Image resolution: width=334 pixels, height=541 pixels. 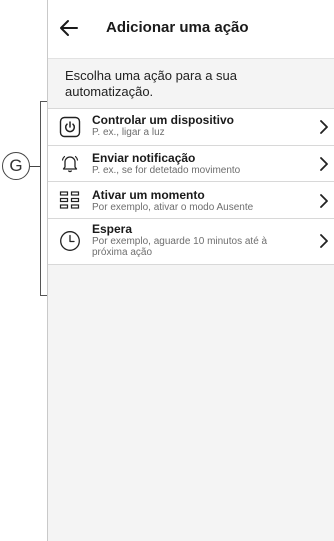 I want to click on bell-ringing-icon, so click(x=70, y=164).